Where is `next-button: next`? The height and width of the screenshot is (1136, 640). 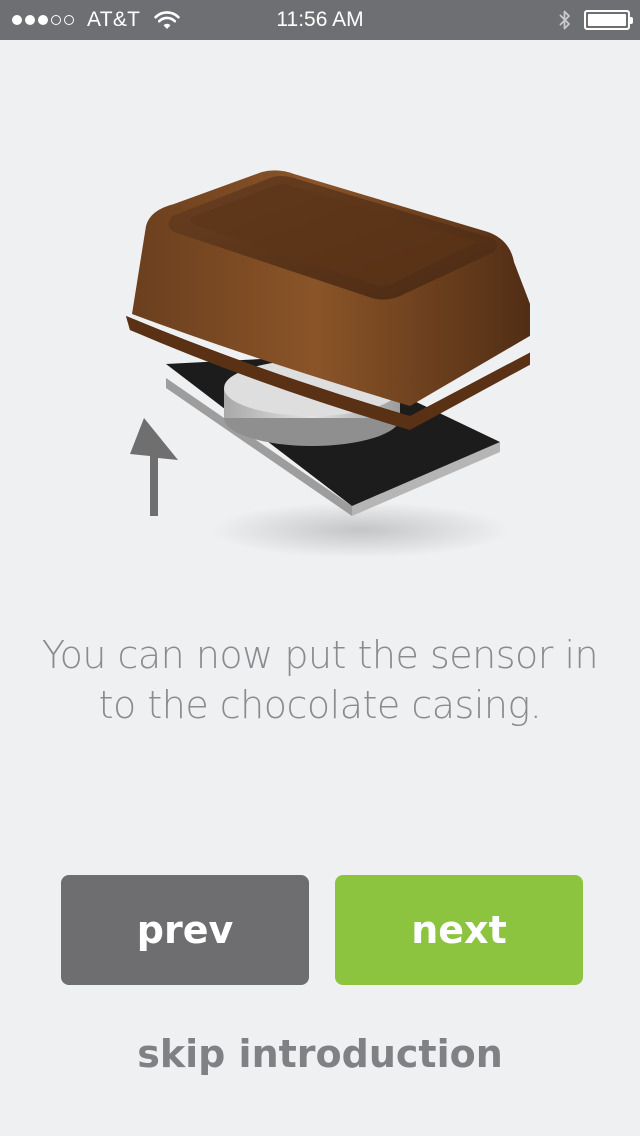
next-button: next is located at coordinates (459, 930).